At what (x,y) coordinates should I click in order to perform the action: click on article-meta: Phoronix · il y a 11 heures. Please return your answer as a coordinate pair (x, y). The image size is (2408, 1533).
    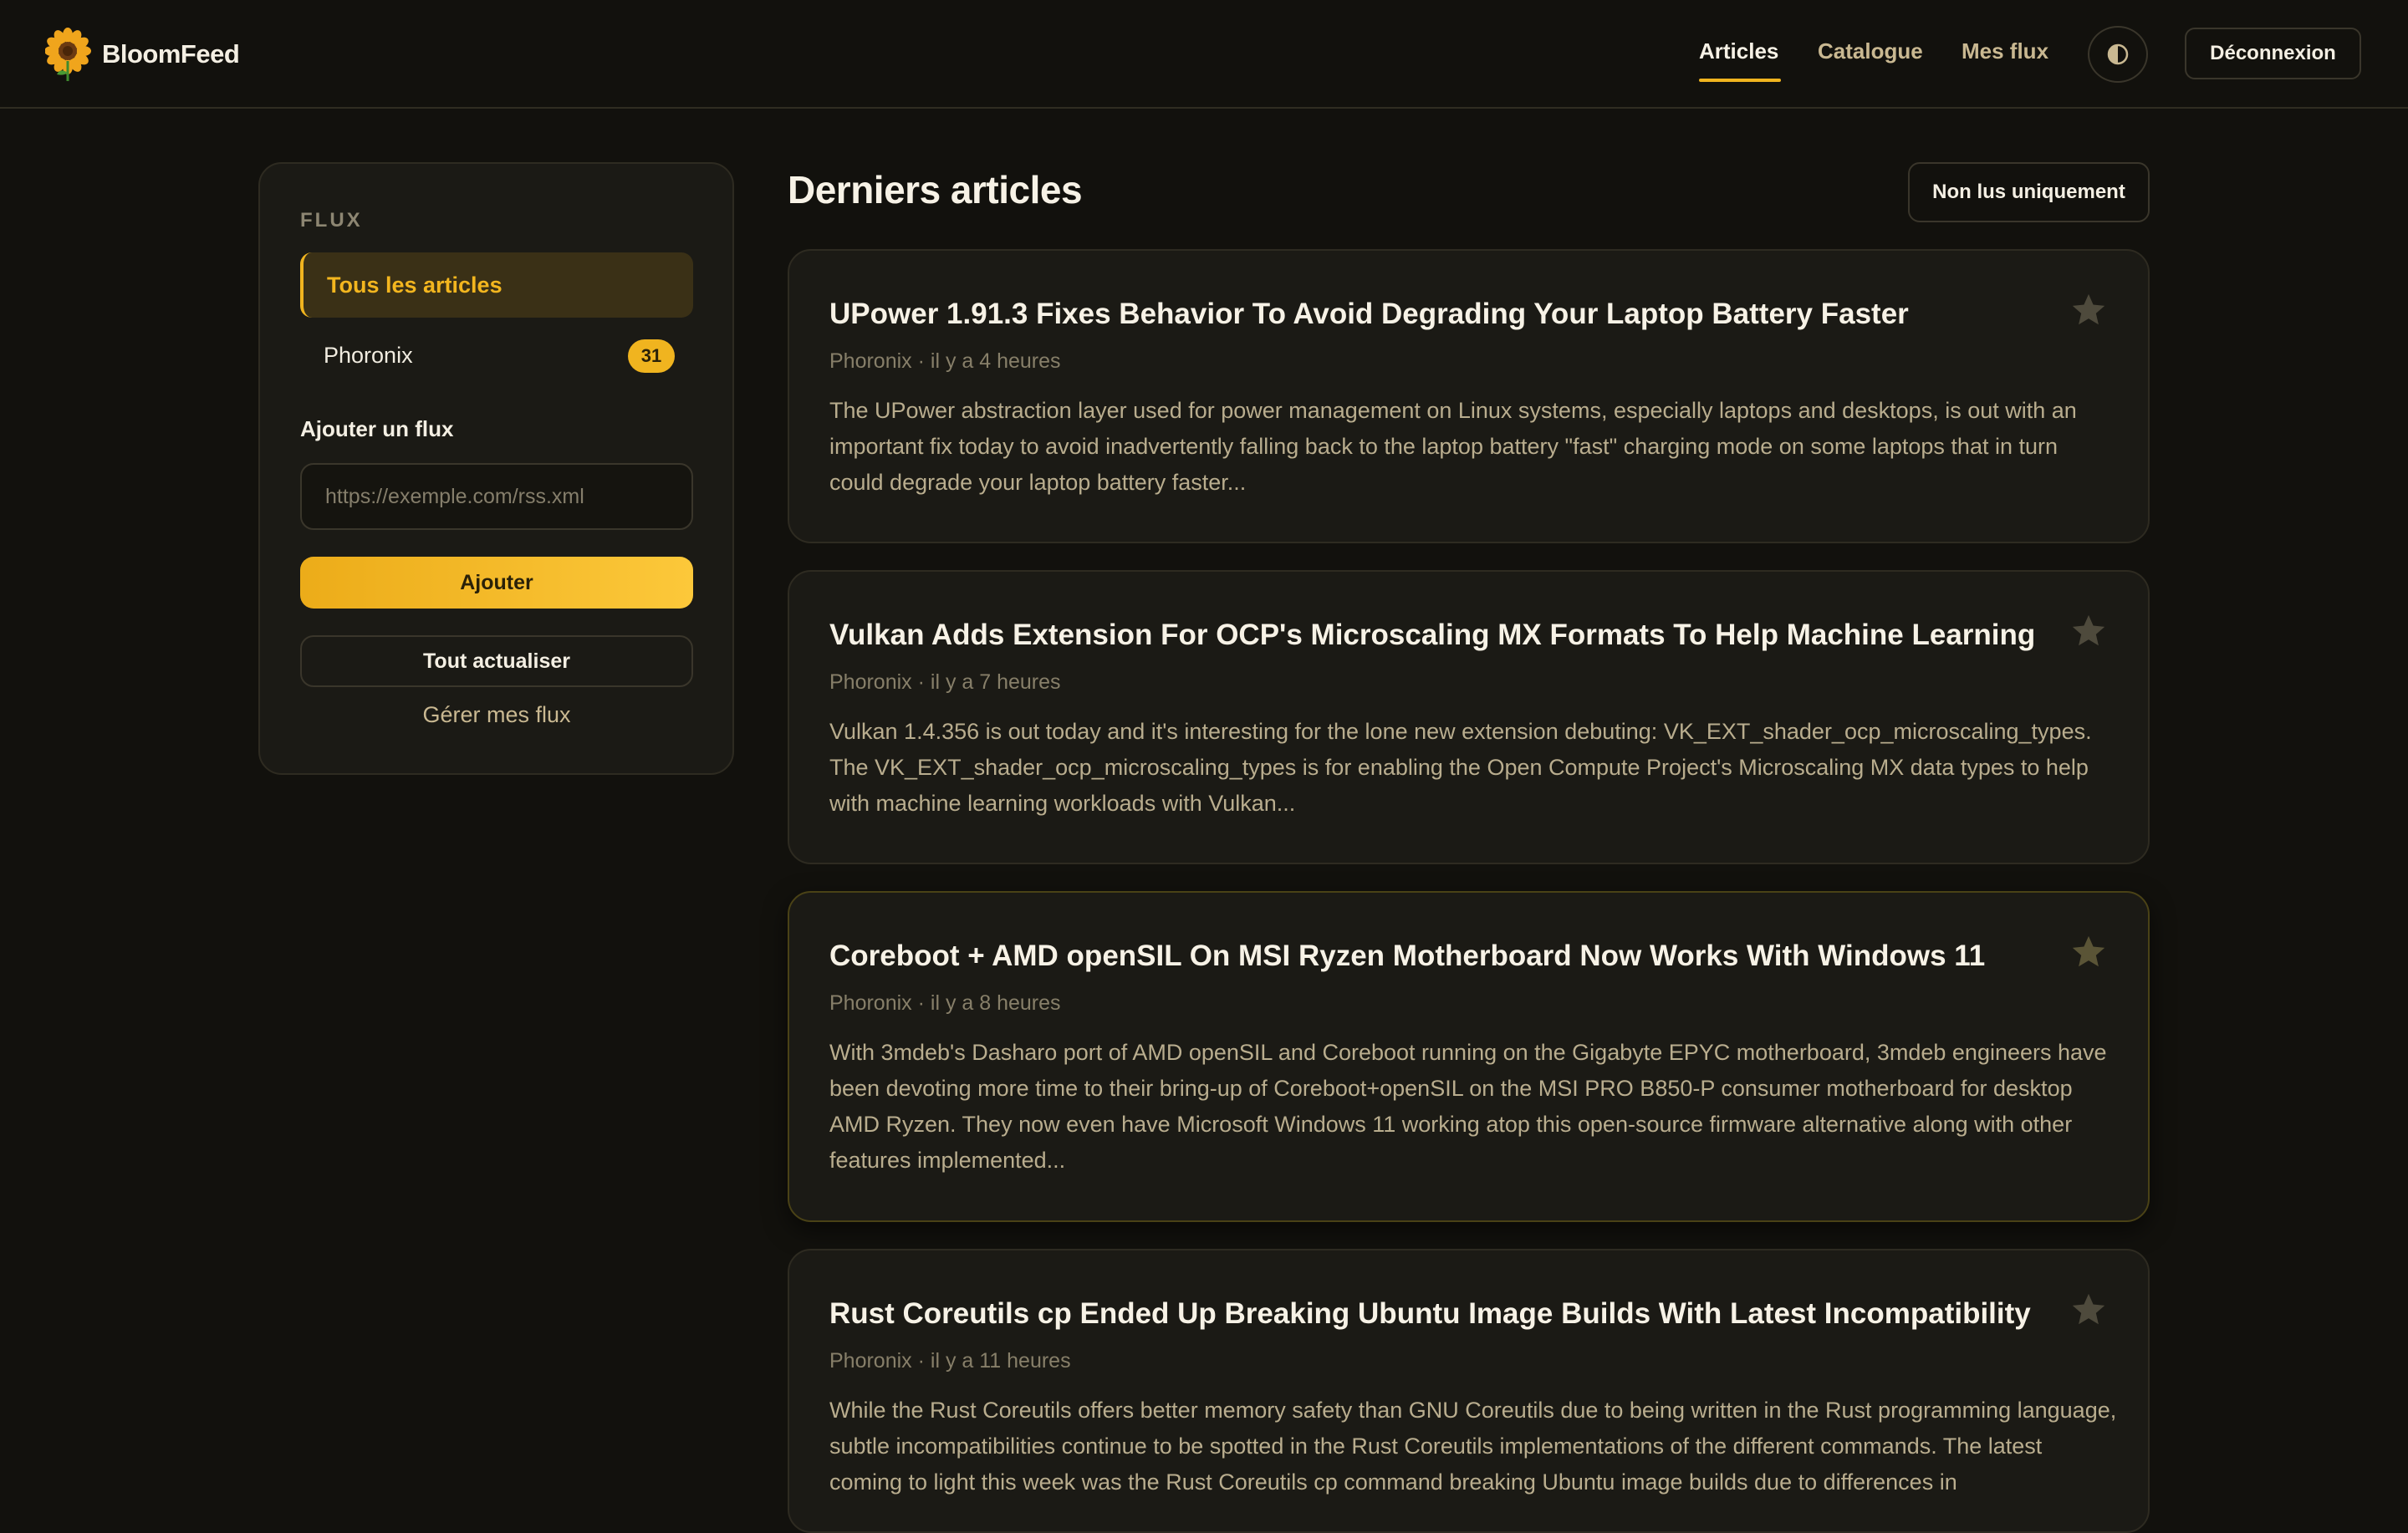
    Looking at the image, I should click on (950, 1361).